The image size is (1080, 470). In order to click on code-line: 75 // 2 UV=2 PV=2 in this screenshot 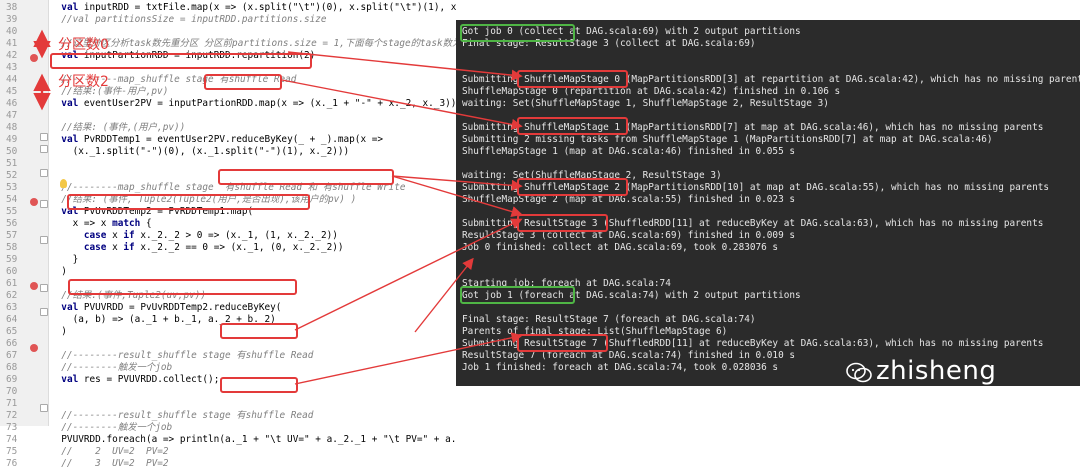, I will do `click(228, 452)`.